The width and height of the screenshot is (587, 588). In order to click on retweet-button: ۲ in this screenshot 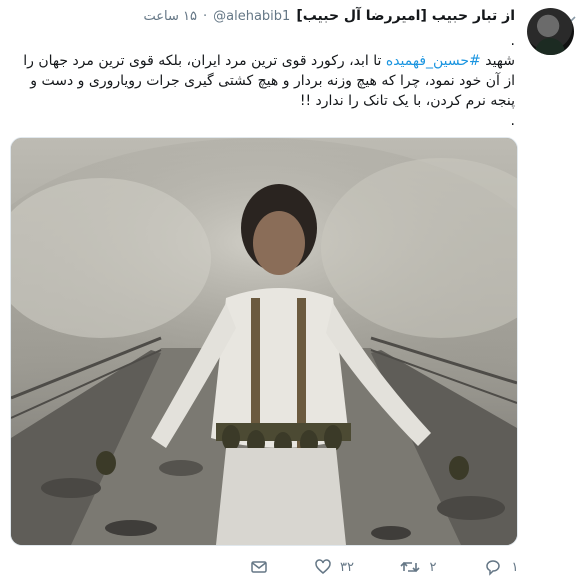, I will do `click(419, 567)`.